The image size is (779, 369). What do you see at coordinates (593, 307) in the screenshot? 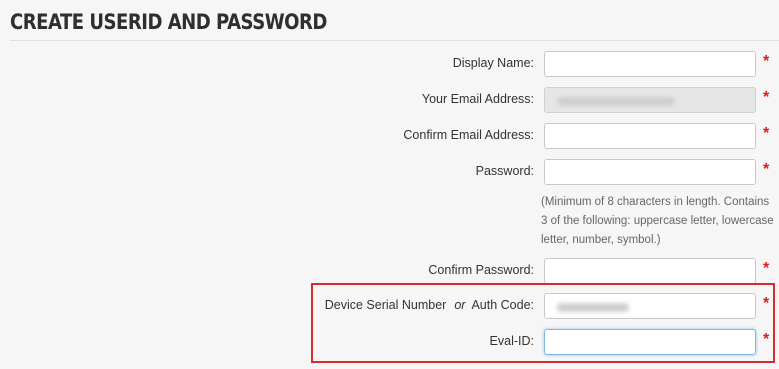
I see `redacted-serial-value` at bounding box center [593, 307].